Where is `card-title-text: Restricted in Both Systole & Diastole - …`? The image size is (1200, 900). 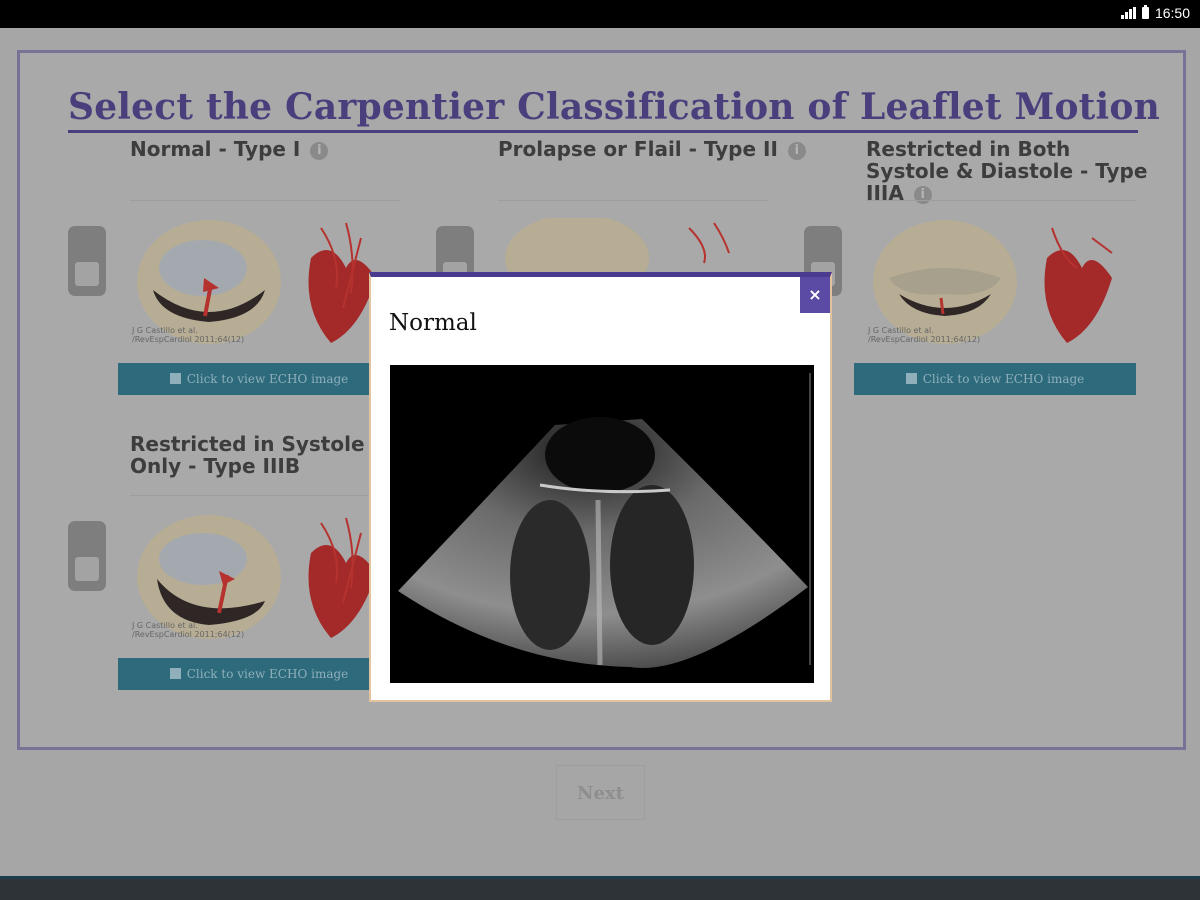
card-title-text: Restricted in Both Systole & Diastole - … is located at coordinates (1007, 171).